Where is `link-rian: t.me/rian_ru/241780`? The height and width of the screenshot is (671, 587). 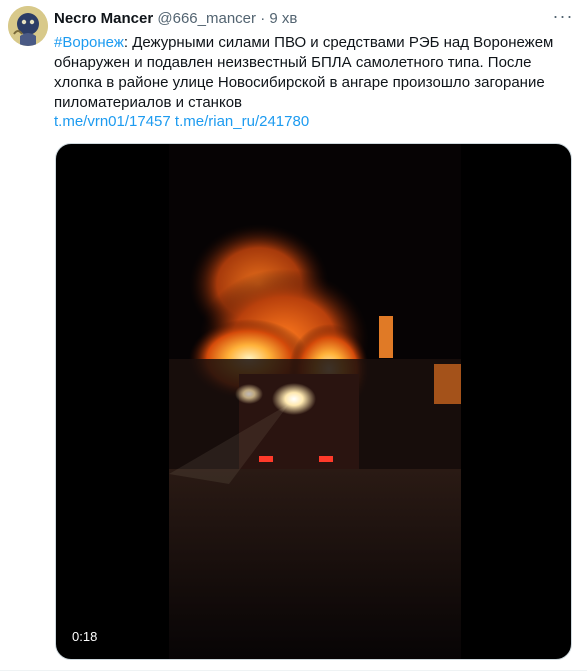
link-rian: t.me/rian_ru/241780 is located at coordinates (242, 121).